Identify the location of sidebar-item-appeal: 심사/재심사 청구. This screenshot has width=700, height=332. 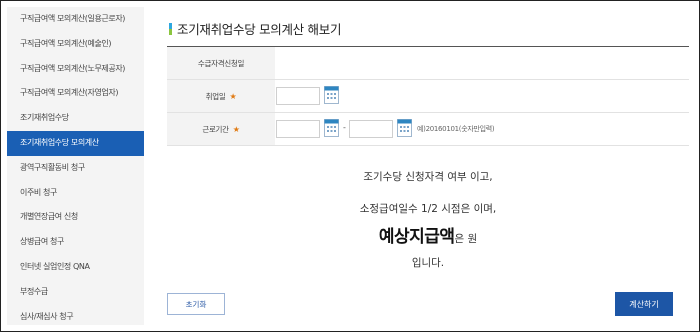
(75, 315).